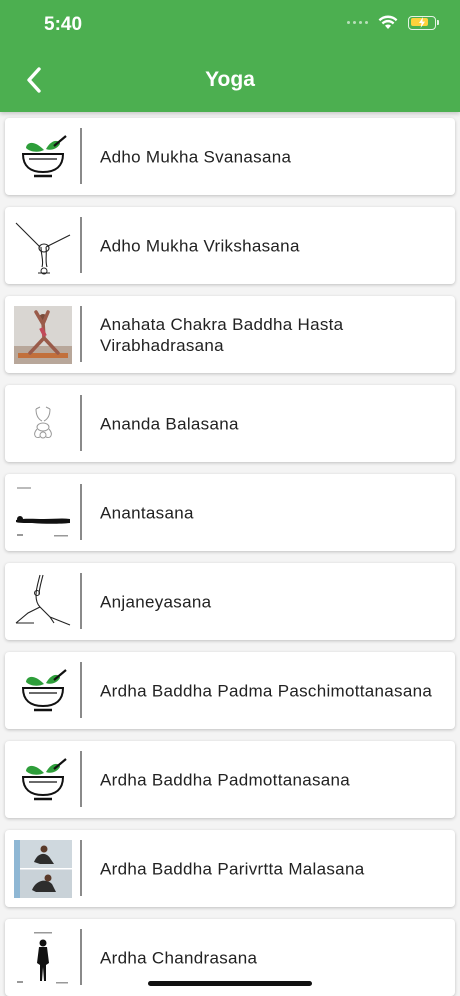  What do you see at coordinates (156, 601) in the screenshot?
I see `pose-name: Anjaneyasana` at bounding box center [156, 601].